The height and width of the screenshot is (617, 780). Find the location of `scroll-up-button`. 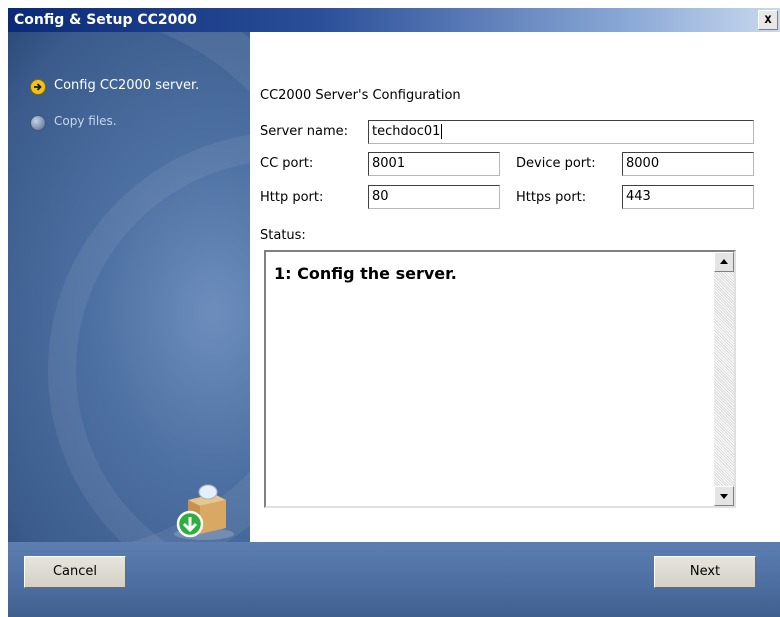

scroll-up-button is located at coordinates (724, 262).